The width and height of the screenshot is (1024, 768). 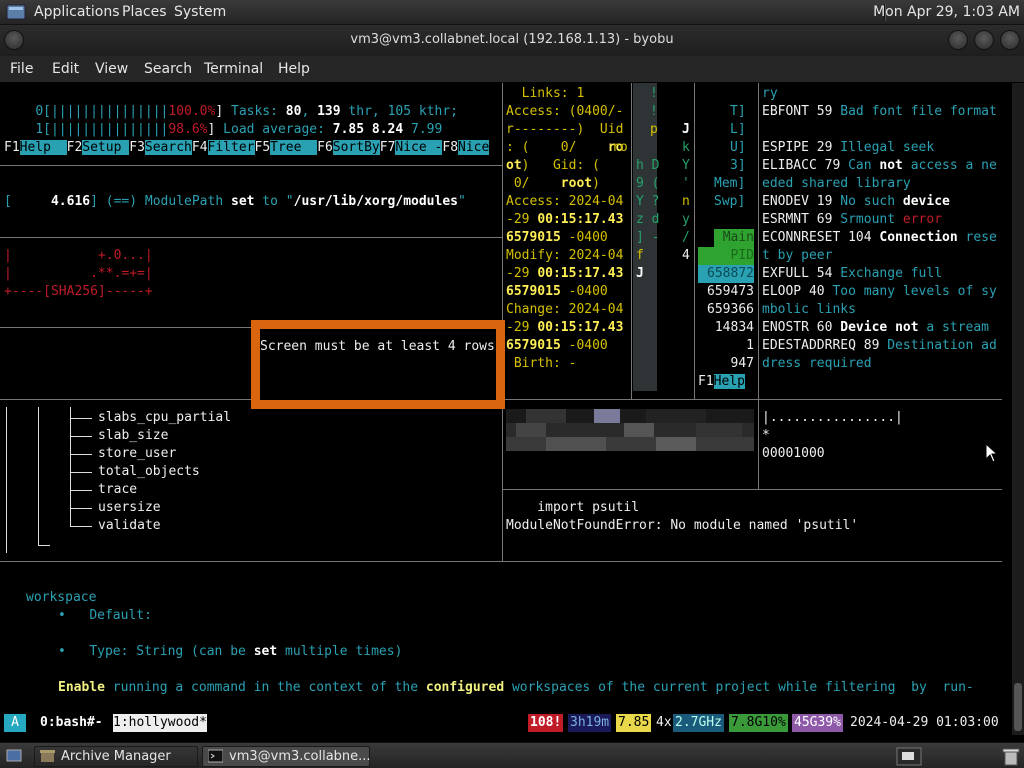 I want to click on pid-row: 14834, so click(x=726, y=328).